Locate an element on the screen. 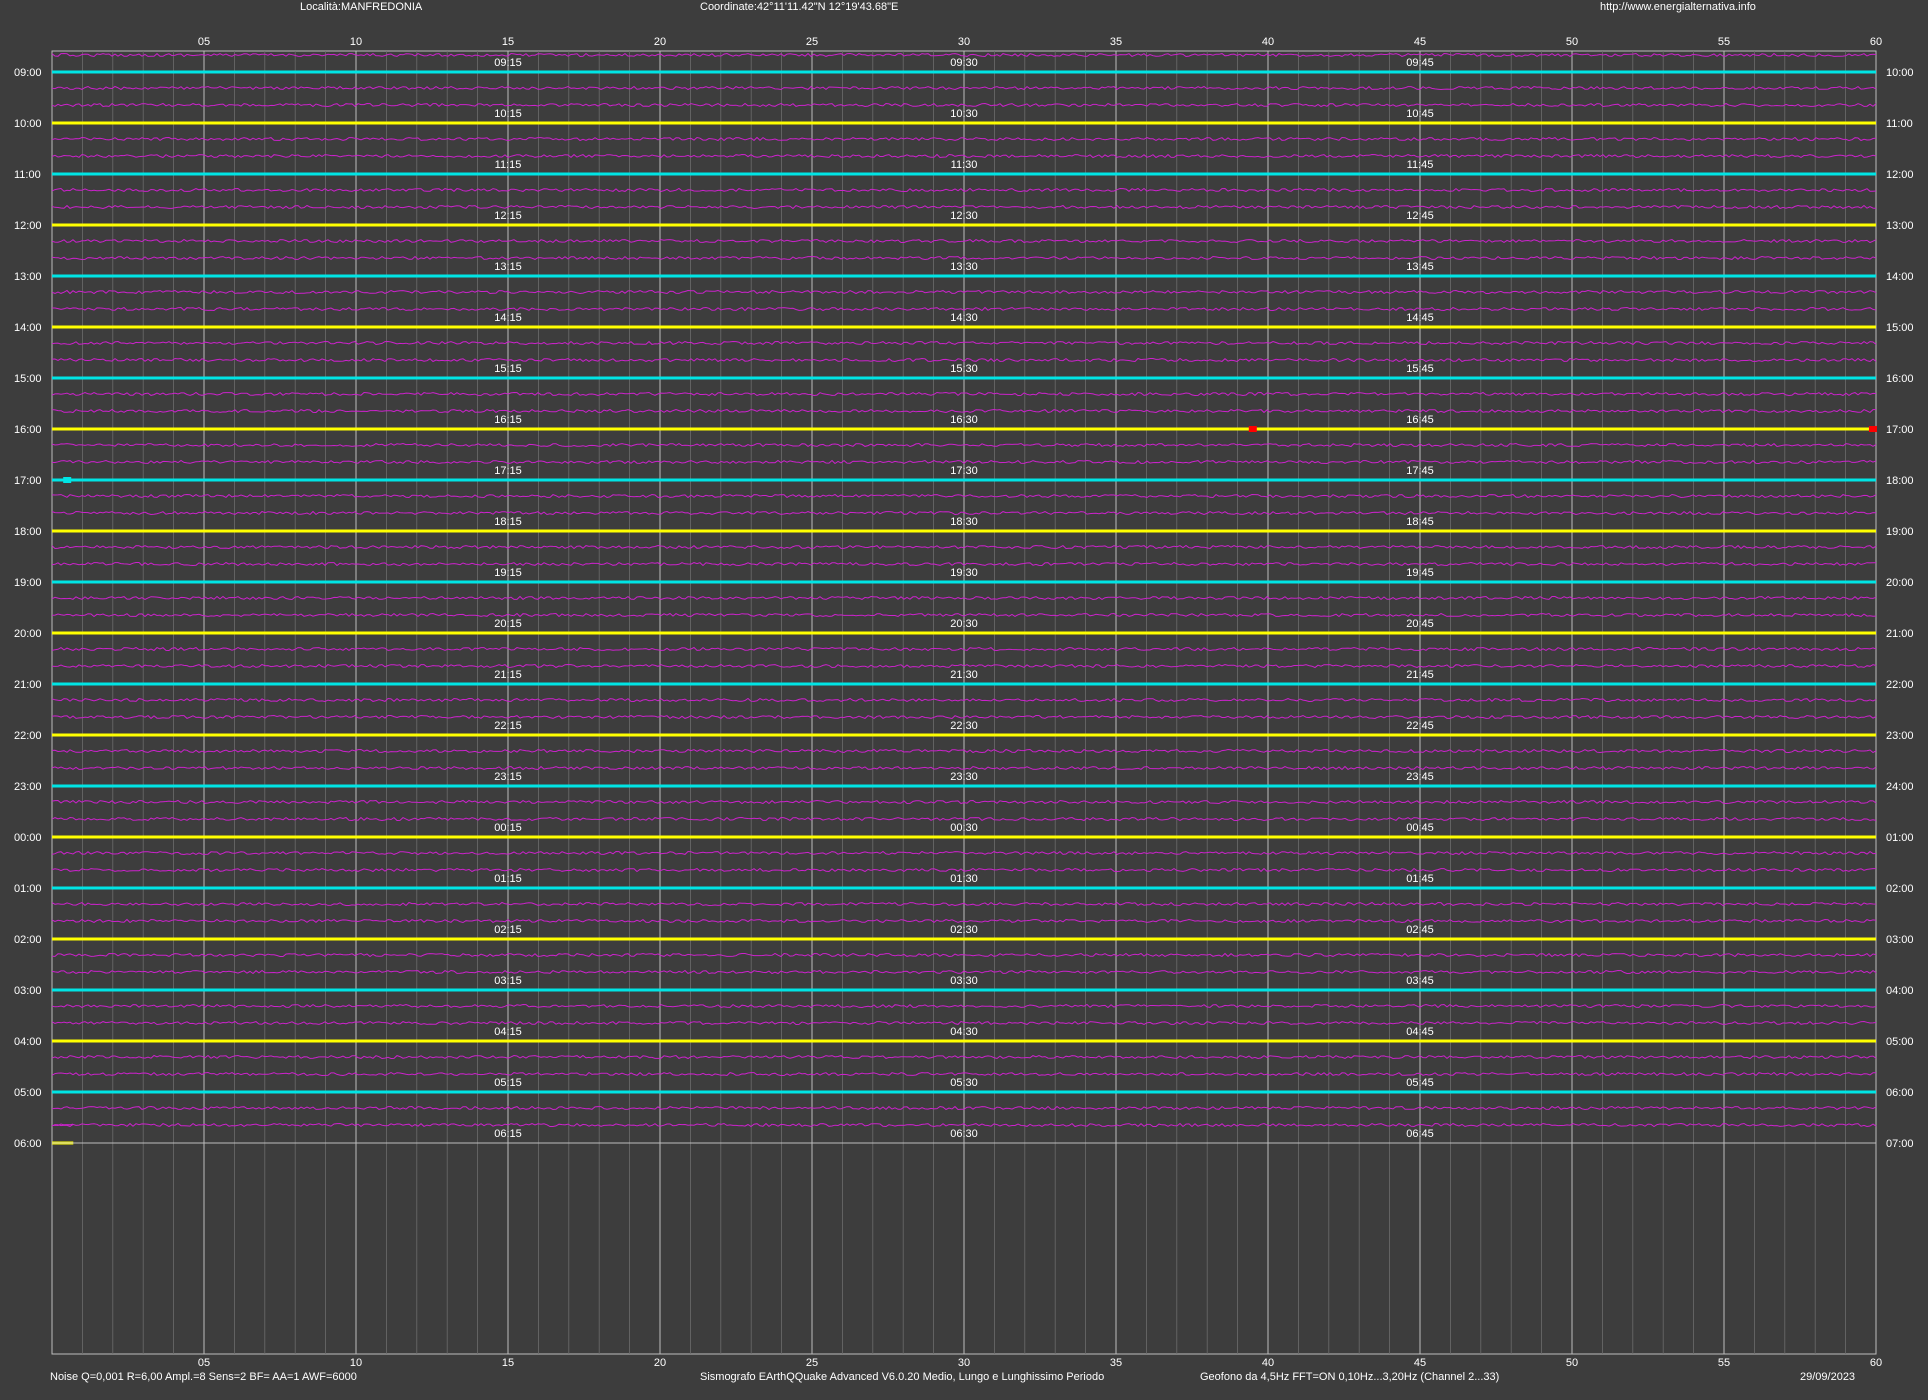  quarter-mark-label: 03:45 is located at coordinates (1420, 981).